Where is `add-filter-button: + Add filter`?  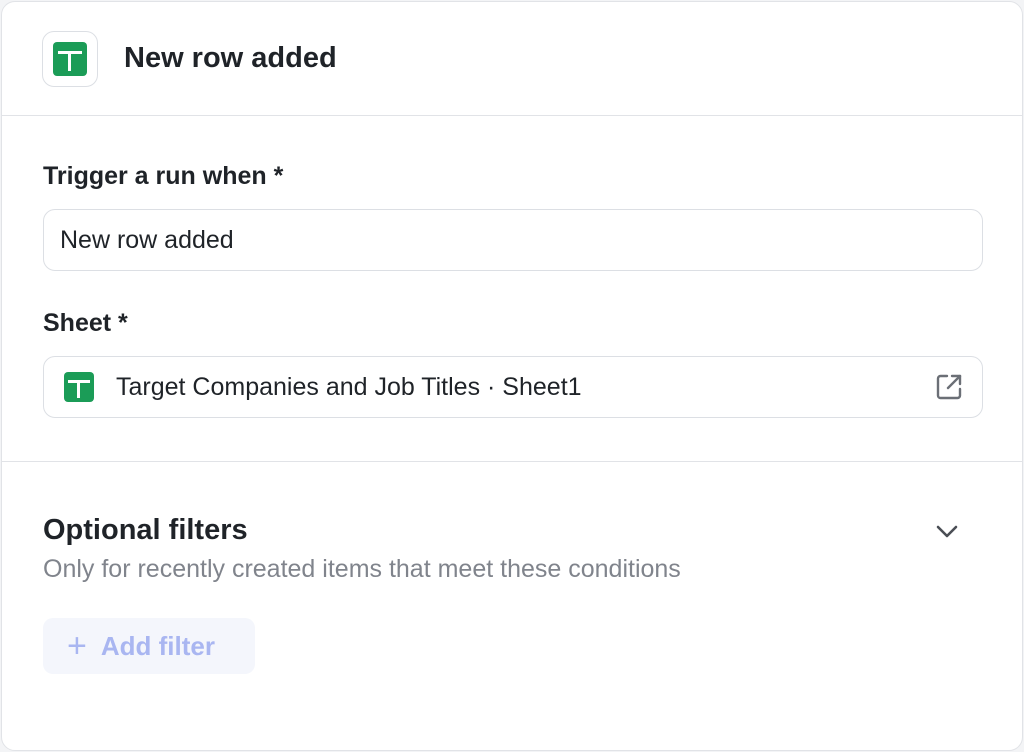 add-filter-button: + Add filter is located at coordinates (149, 646).